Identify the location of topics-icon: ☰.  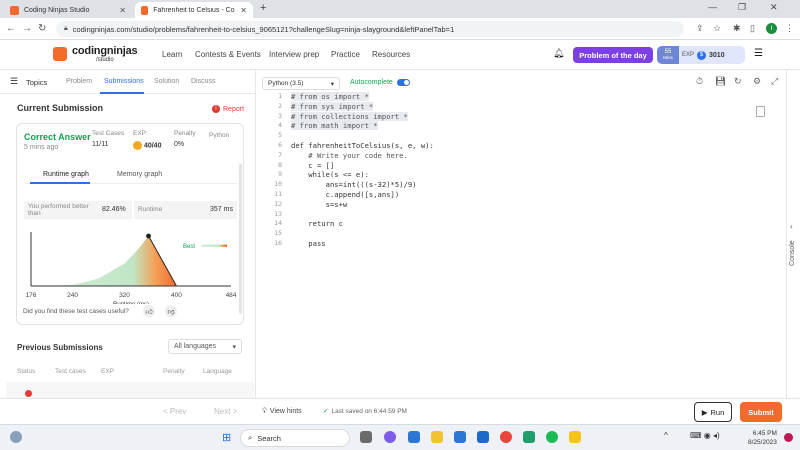
(14, 81).